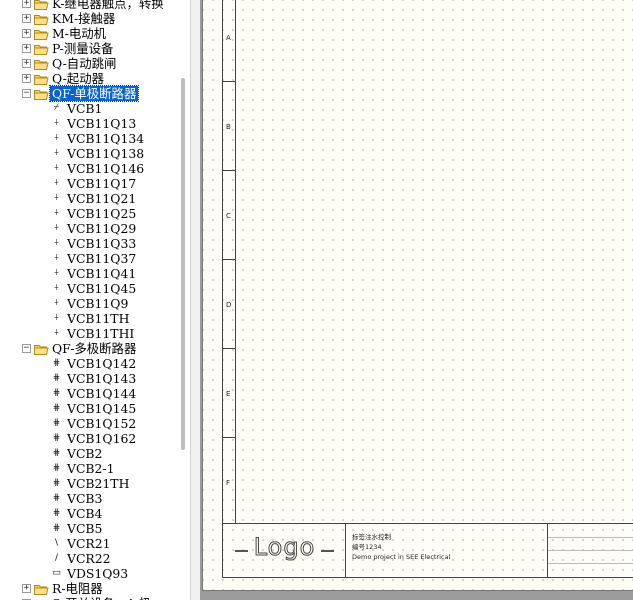 The image size is (633, 600). Describe the element at coordinates (101, 598) in the screenshot. I see `tree-category-label: S-开关设备，1 极` at that location.